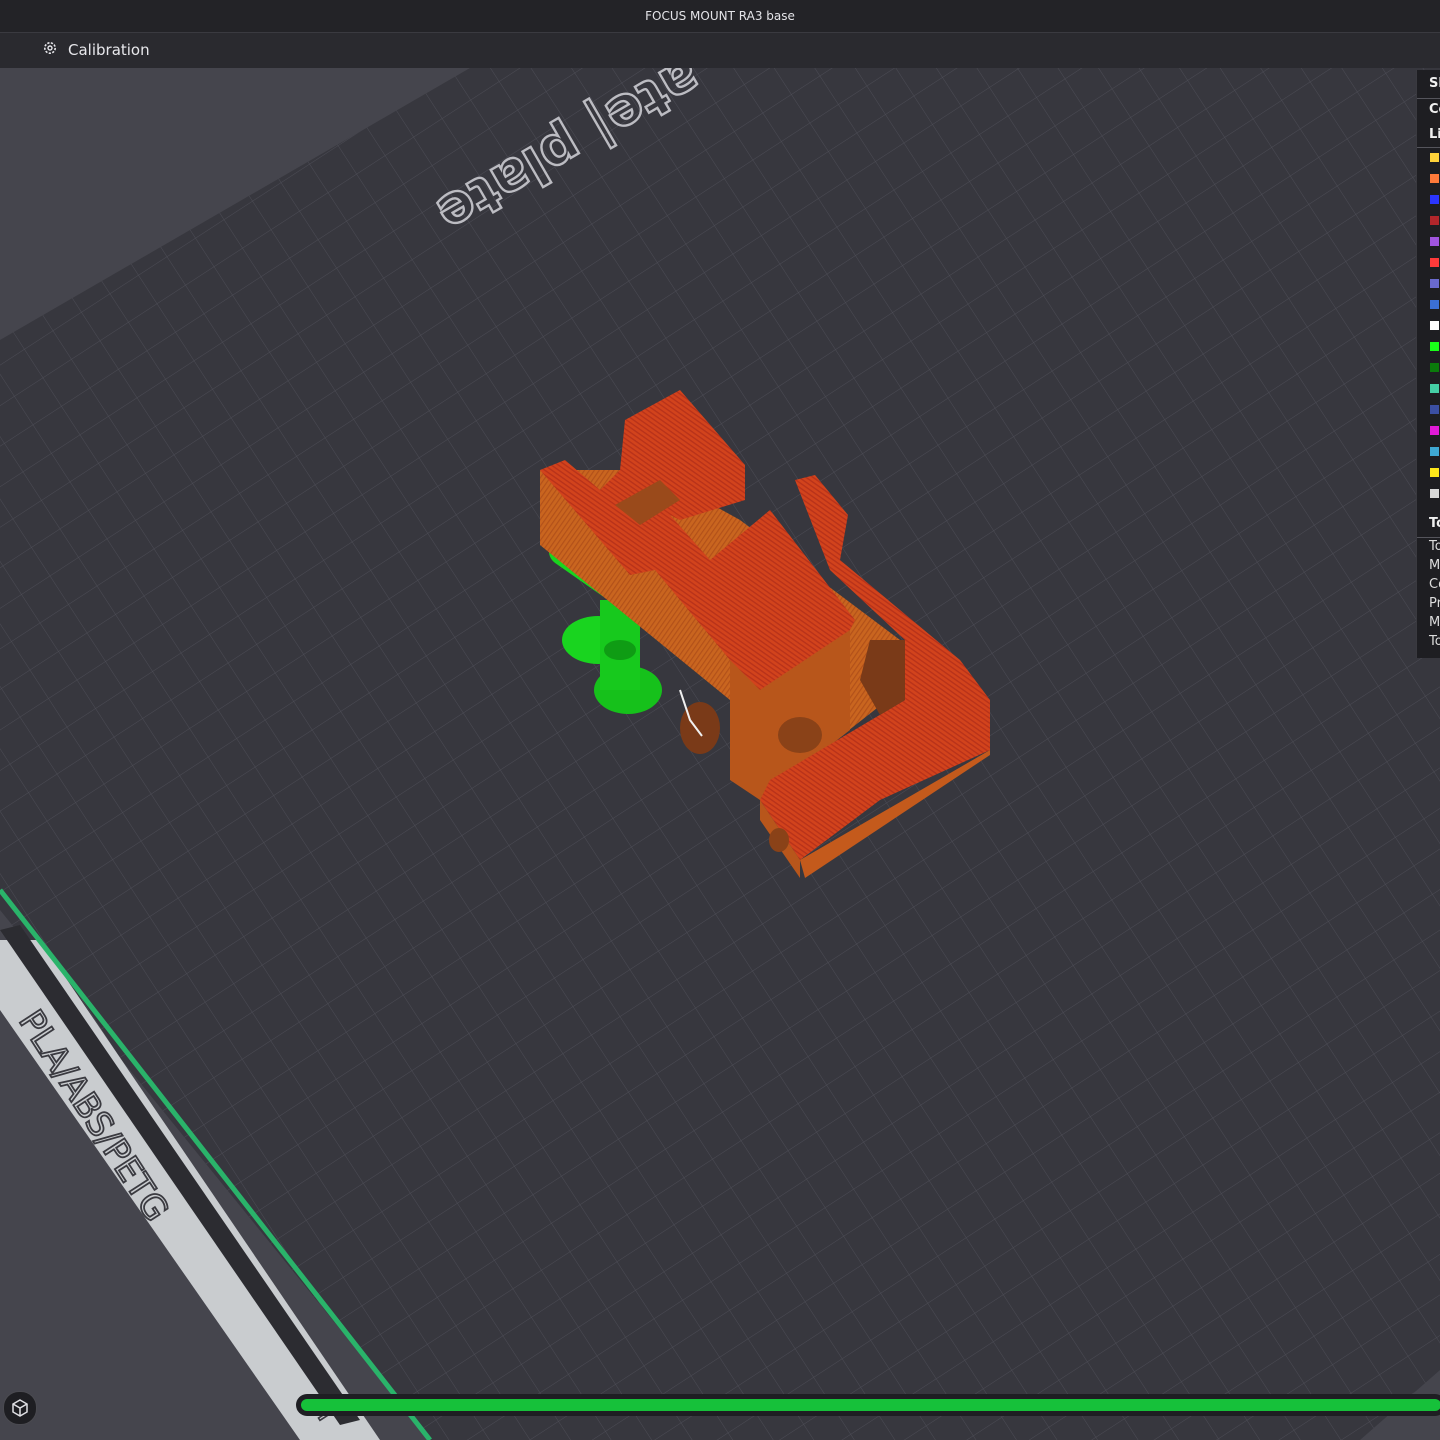 This screenshot has width=1440, height=1440. Describe the element at coordinates (109, 50) in the screenshot. I see `calibration-label: Calibration` at that location.